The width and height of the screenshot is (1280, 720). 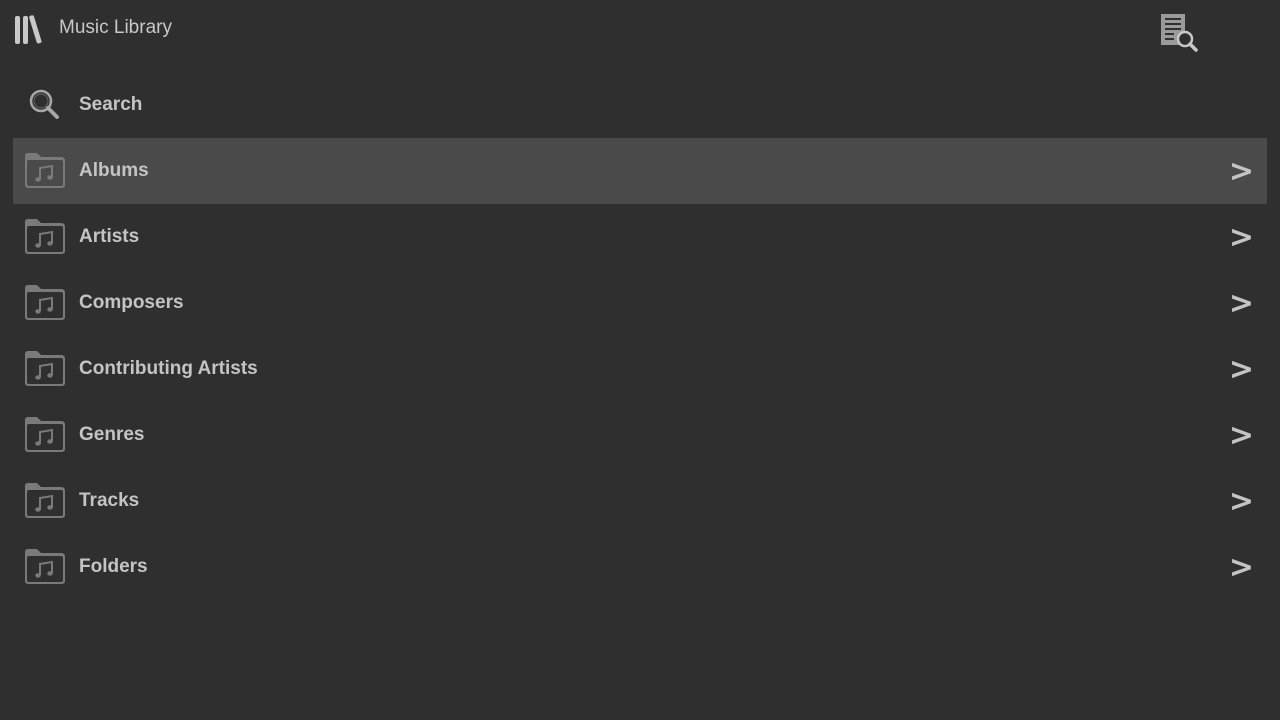 What do you see at coordinates (640, 29) in the screenshot?
I see `header-bar: Music Library` at bounding box center [640, 29].